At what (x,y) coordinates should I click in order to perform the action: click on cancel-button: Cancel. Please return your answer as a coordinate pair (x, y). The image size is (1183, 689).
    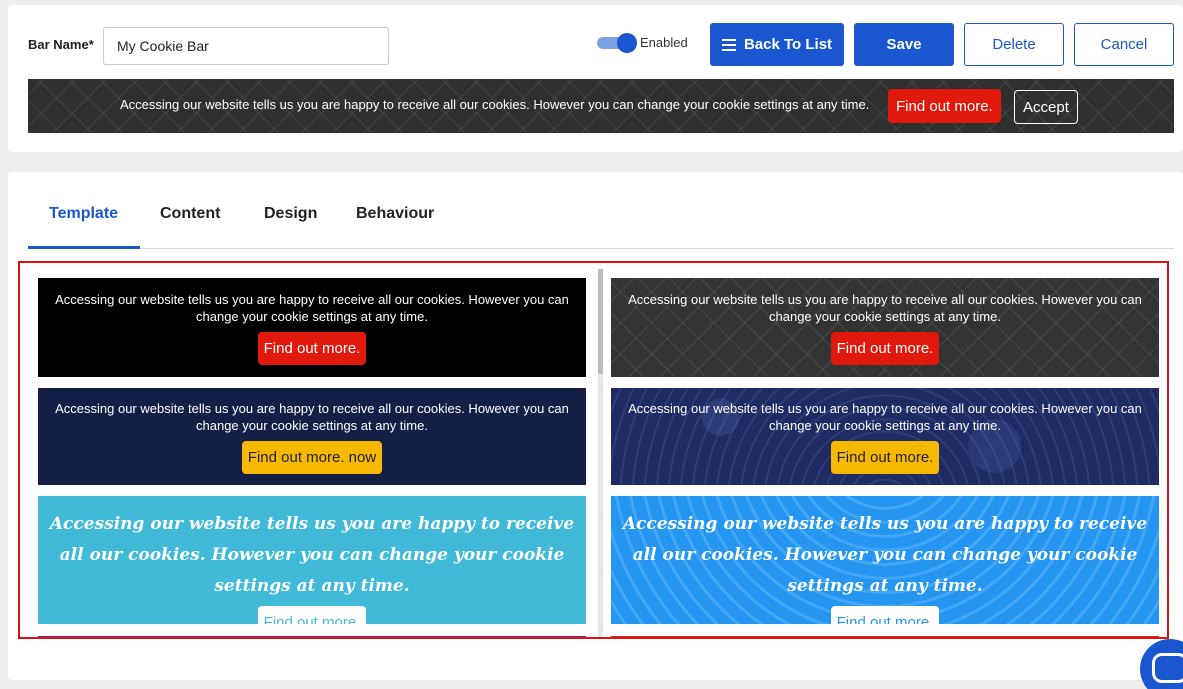
    Looking at the image, I should click on (1124, 44).